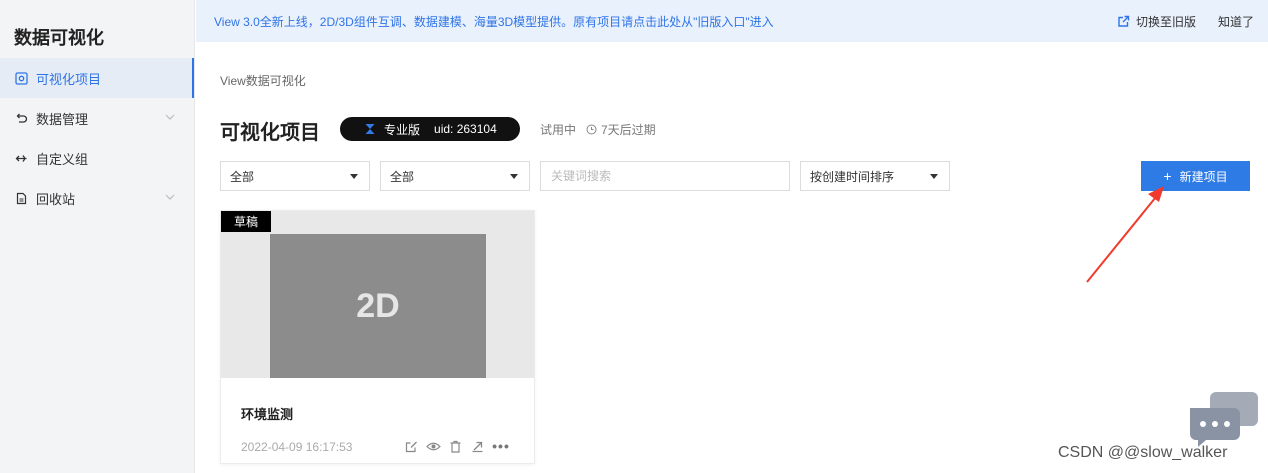 This screenshot has height=473, width=1268. Describe the element at coordinates (501, 446) in the screenshot. I see `more-options-icon: •••` at that location.